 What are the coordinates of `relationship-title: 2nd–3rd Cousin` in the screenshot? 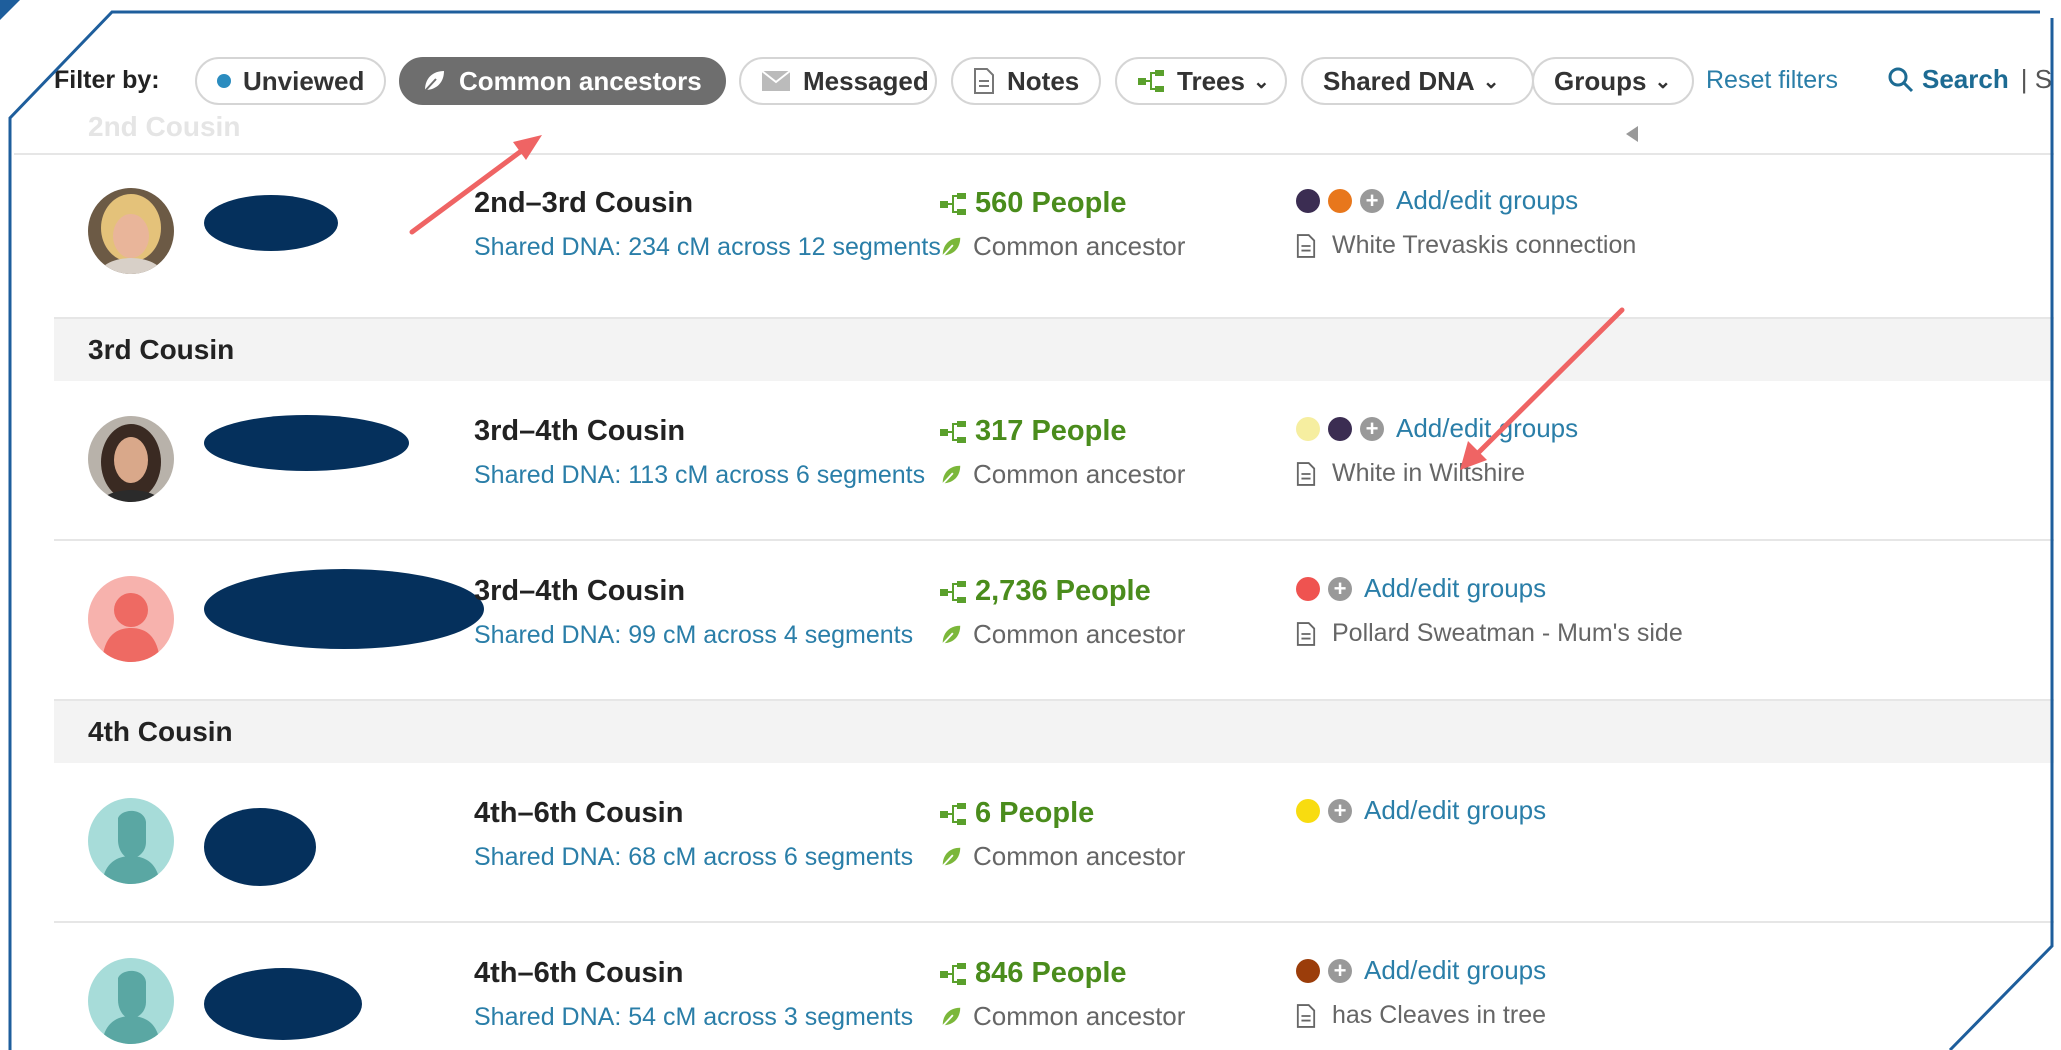 It's located at (583, 203).